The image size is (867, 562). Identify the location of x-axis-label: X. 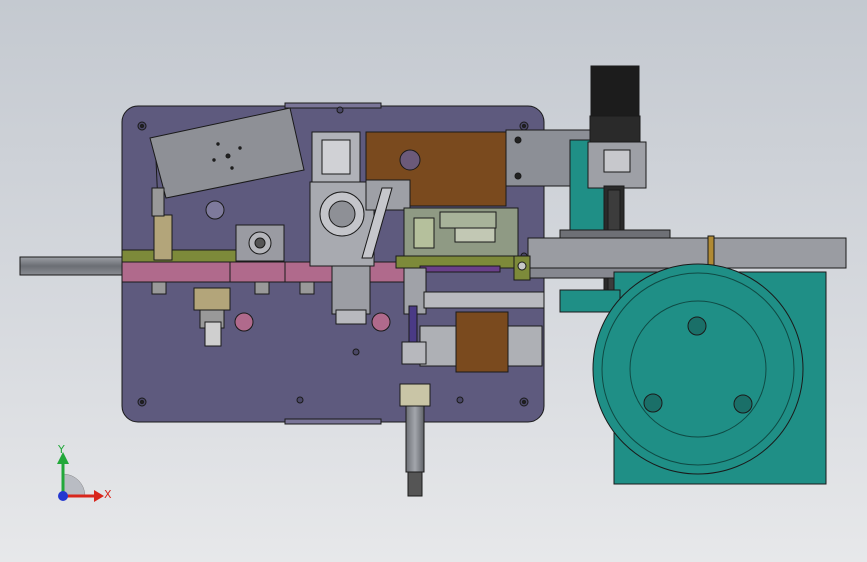
(108, 494).